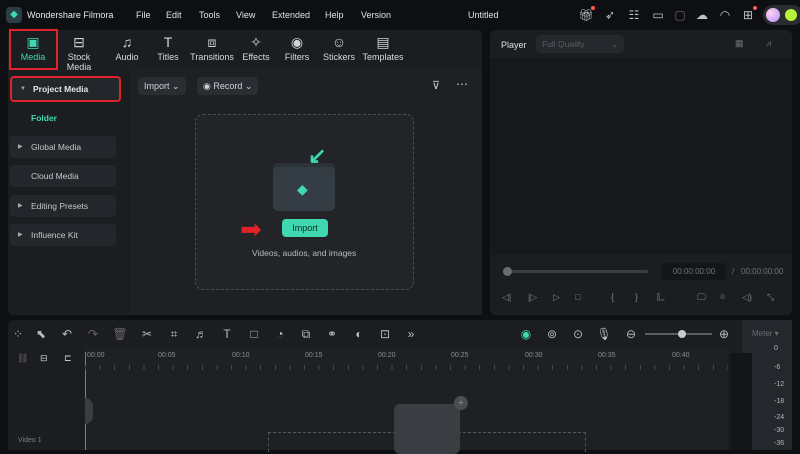 The height and width of the screenshot is (454, 800). Describe the element at coordinates (436, 85) in the screenshot. I see `filter-sort-icon: ⊽` at that location.